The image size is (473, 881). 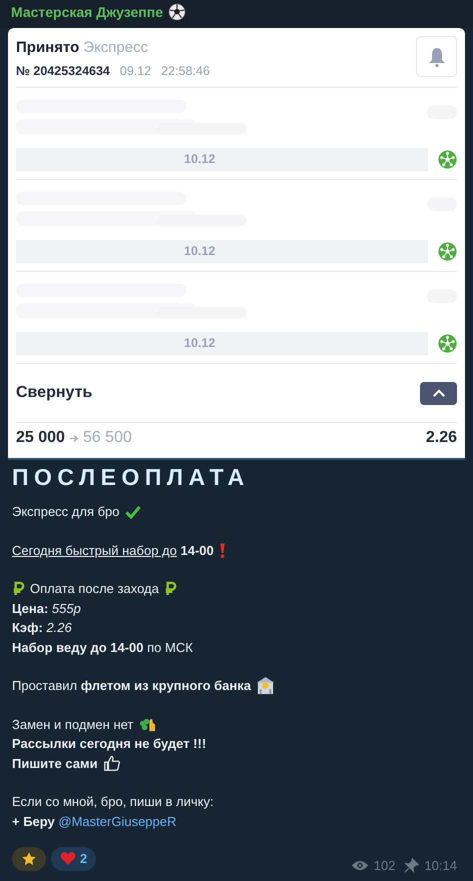 I want to click on total-odds: 2.26, so click(x=441, y=438).